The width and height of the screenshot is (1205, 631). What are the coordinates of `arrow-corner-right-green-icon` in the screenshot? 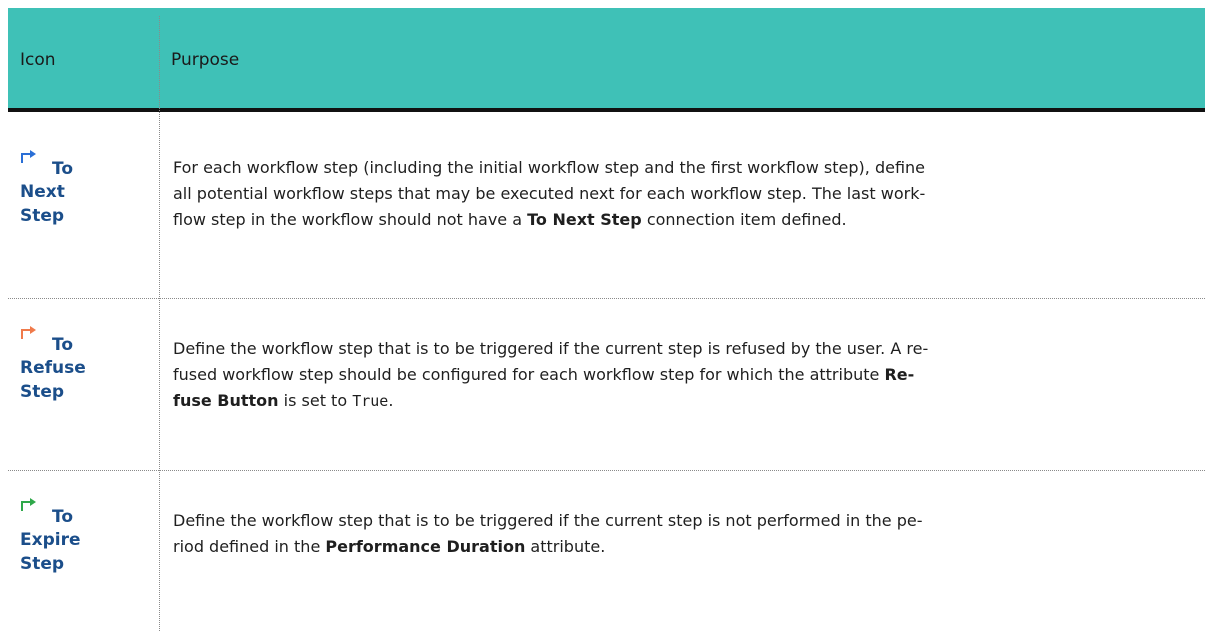 It's located at (28, 504).